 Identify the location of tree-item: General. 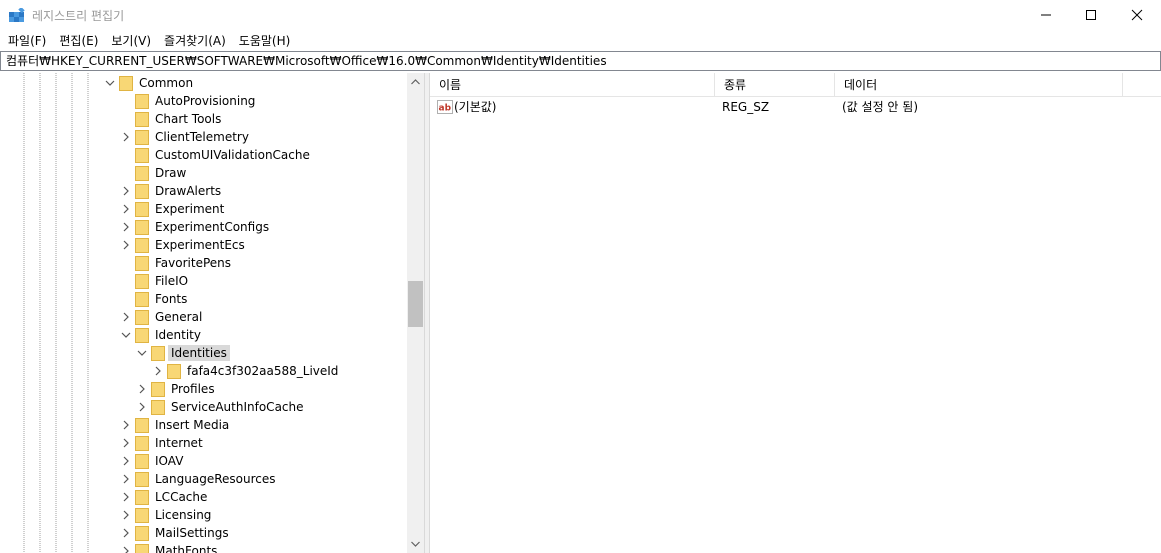
(204, 317).